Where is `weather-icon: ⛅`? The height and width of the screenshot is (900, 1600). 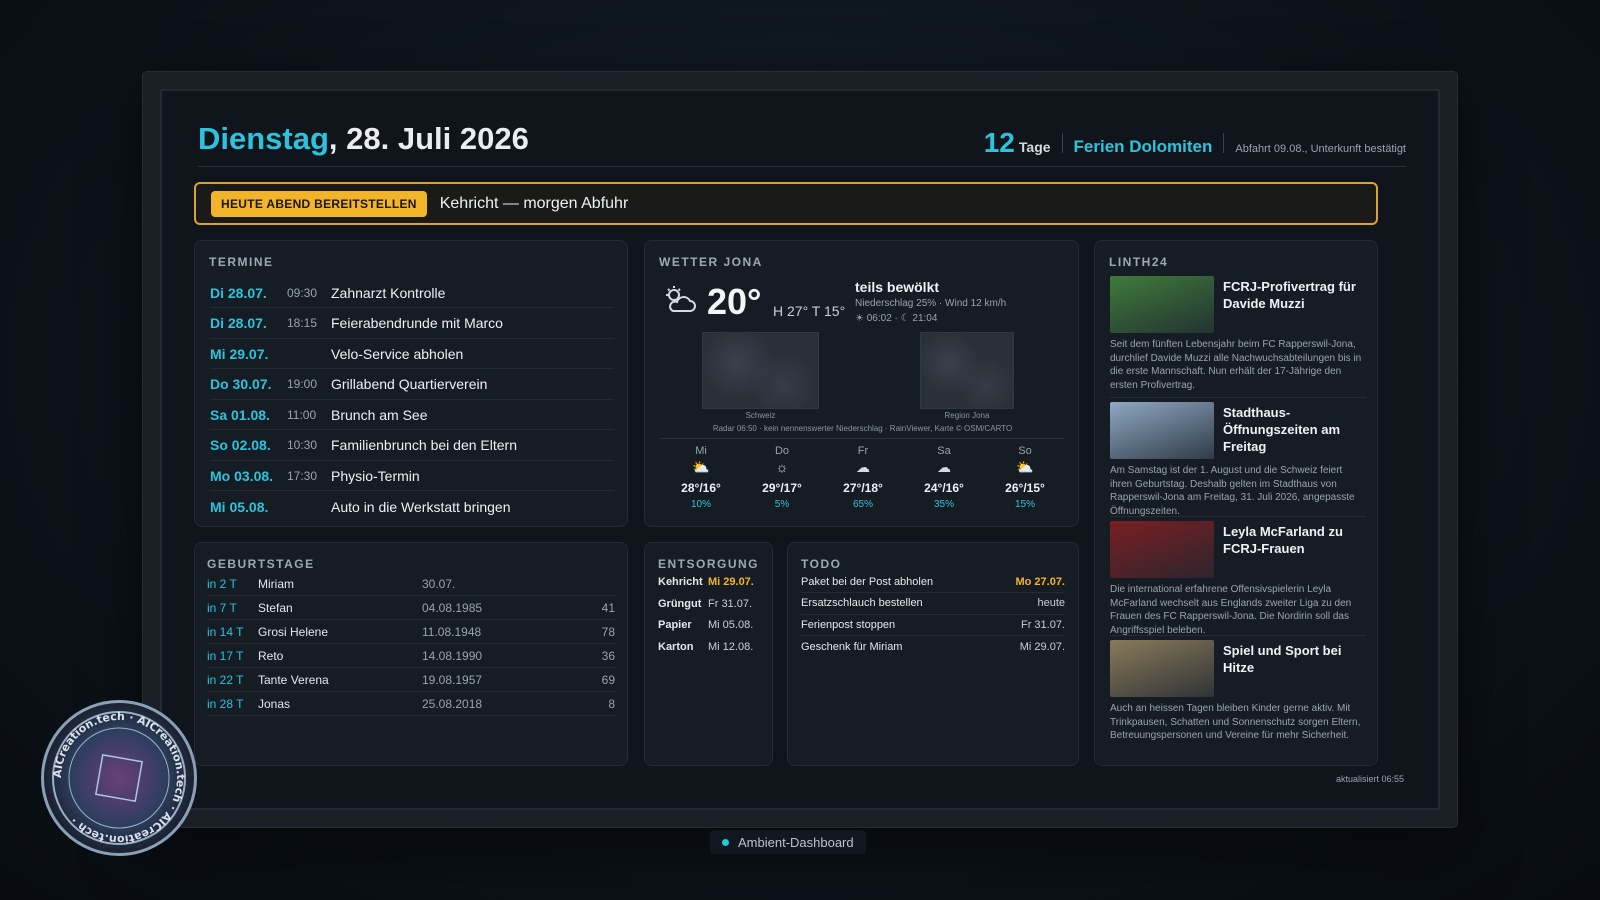 weather-icon: ⛅ is located at coordinates (1025, 467).